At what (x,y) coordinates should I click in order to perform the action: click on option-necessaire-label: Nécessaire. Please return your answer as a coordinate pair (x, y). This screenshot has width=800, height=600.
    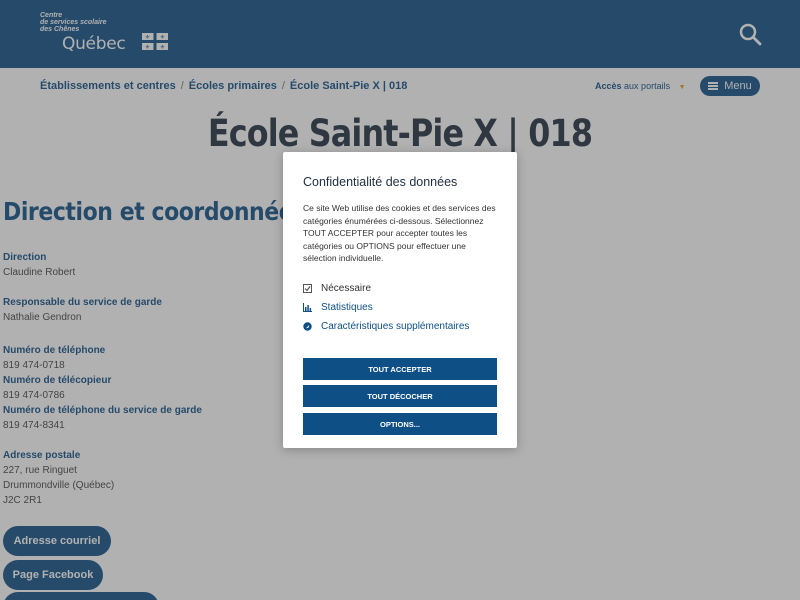
    Looking at the image, I should click on (346, 288).